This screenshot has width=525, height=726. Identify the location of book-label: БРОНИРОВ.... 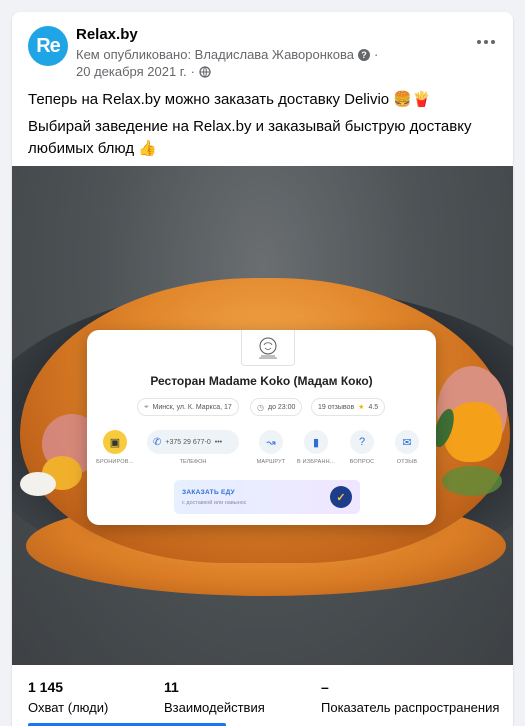
(115, 462).